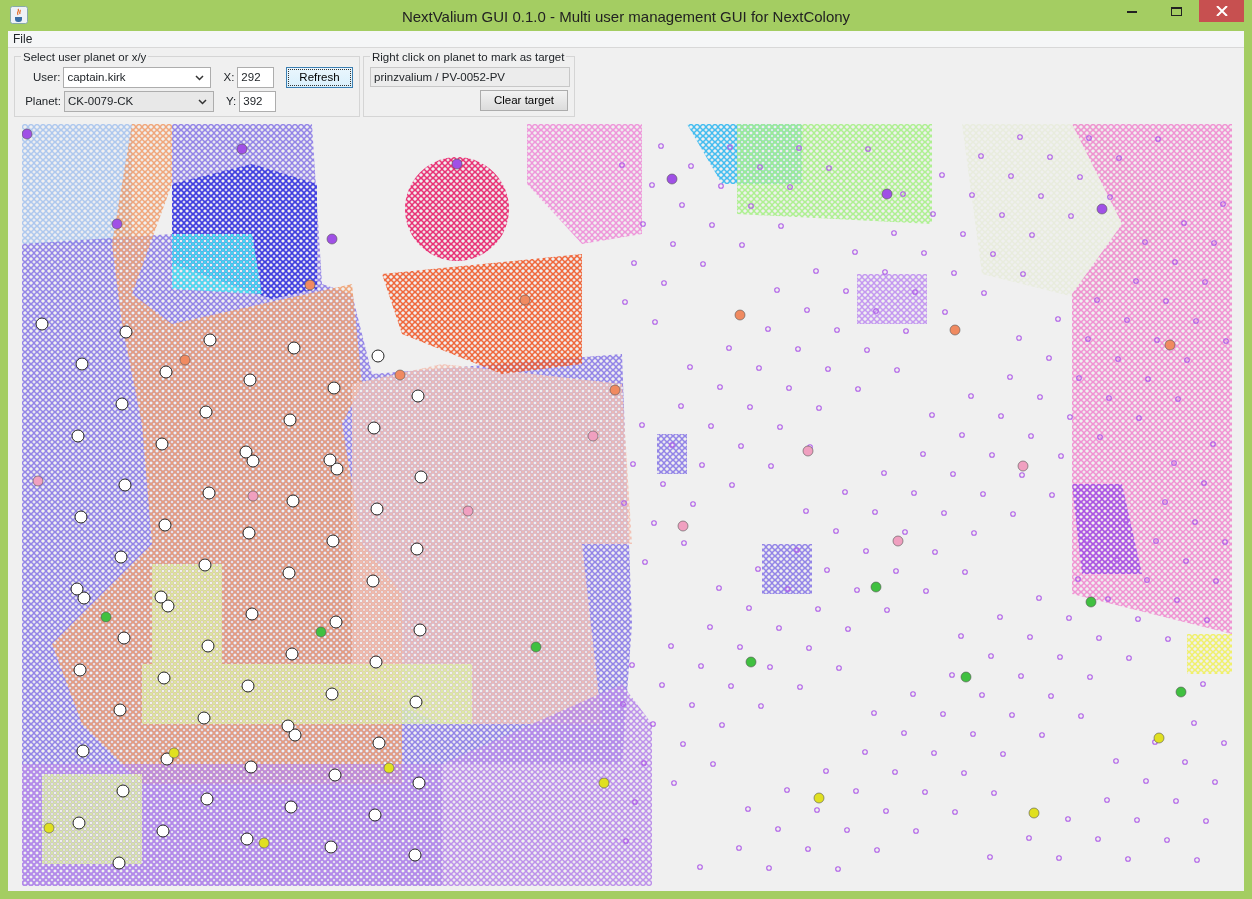 Image resolution: width=1252 pixels, height=899 pixels. I want to click on clear-target-button: Clear target, so click(524, 100).